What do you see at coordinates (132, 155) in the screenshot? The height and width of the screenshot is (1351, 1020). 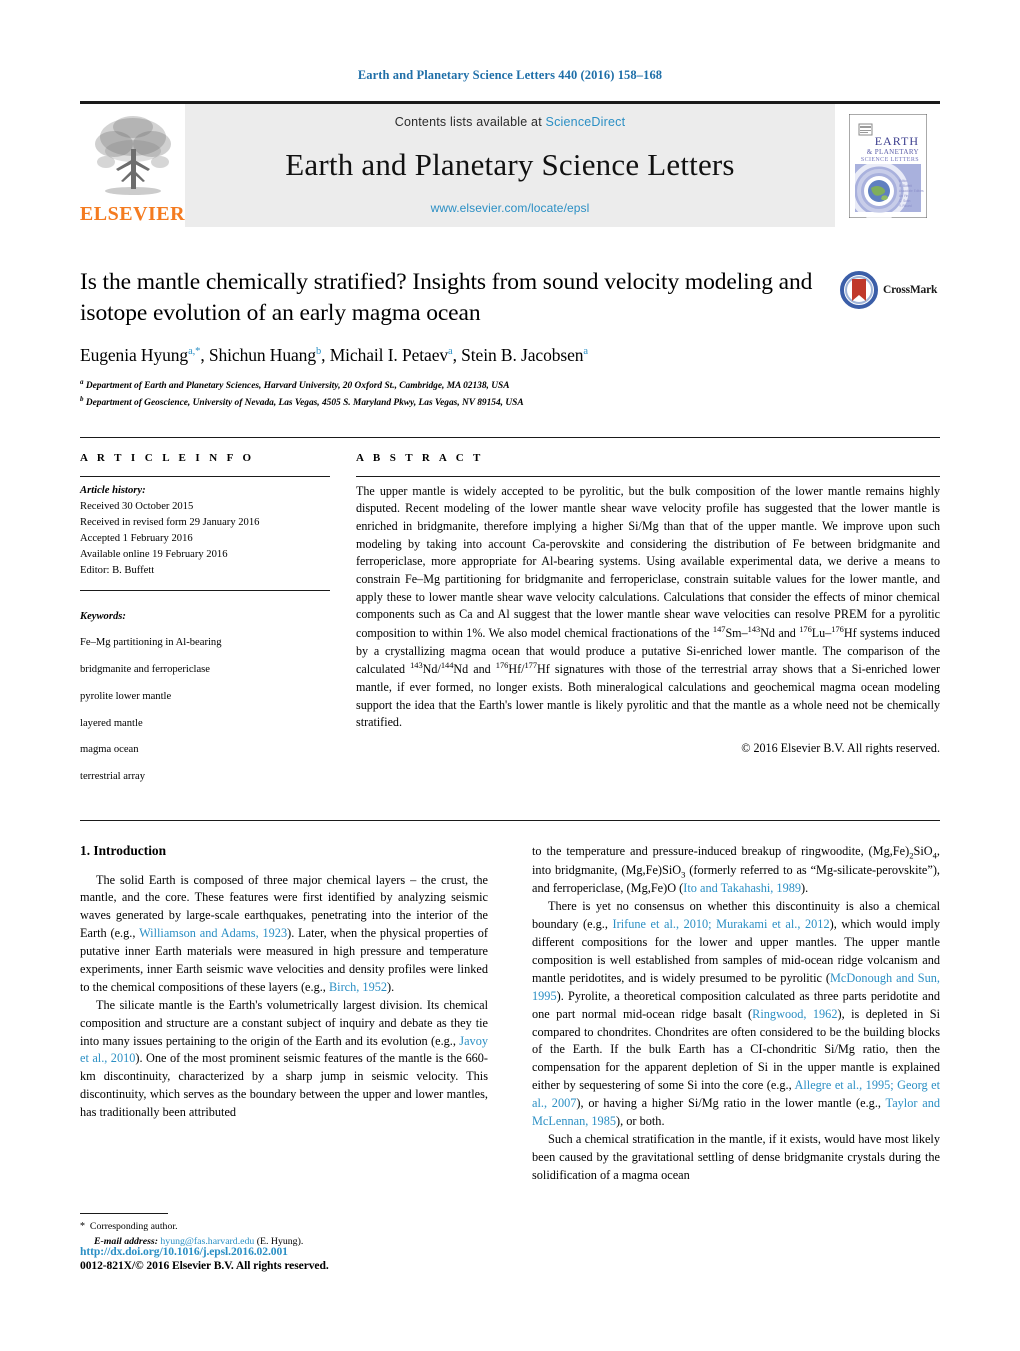 I see `elsevier-tree-icon` at bounding box center [132, 155].